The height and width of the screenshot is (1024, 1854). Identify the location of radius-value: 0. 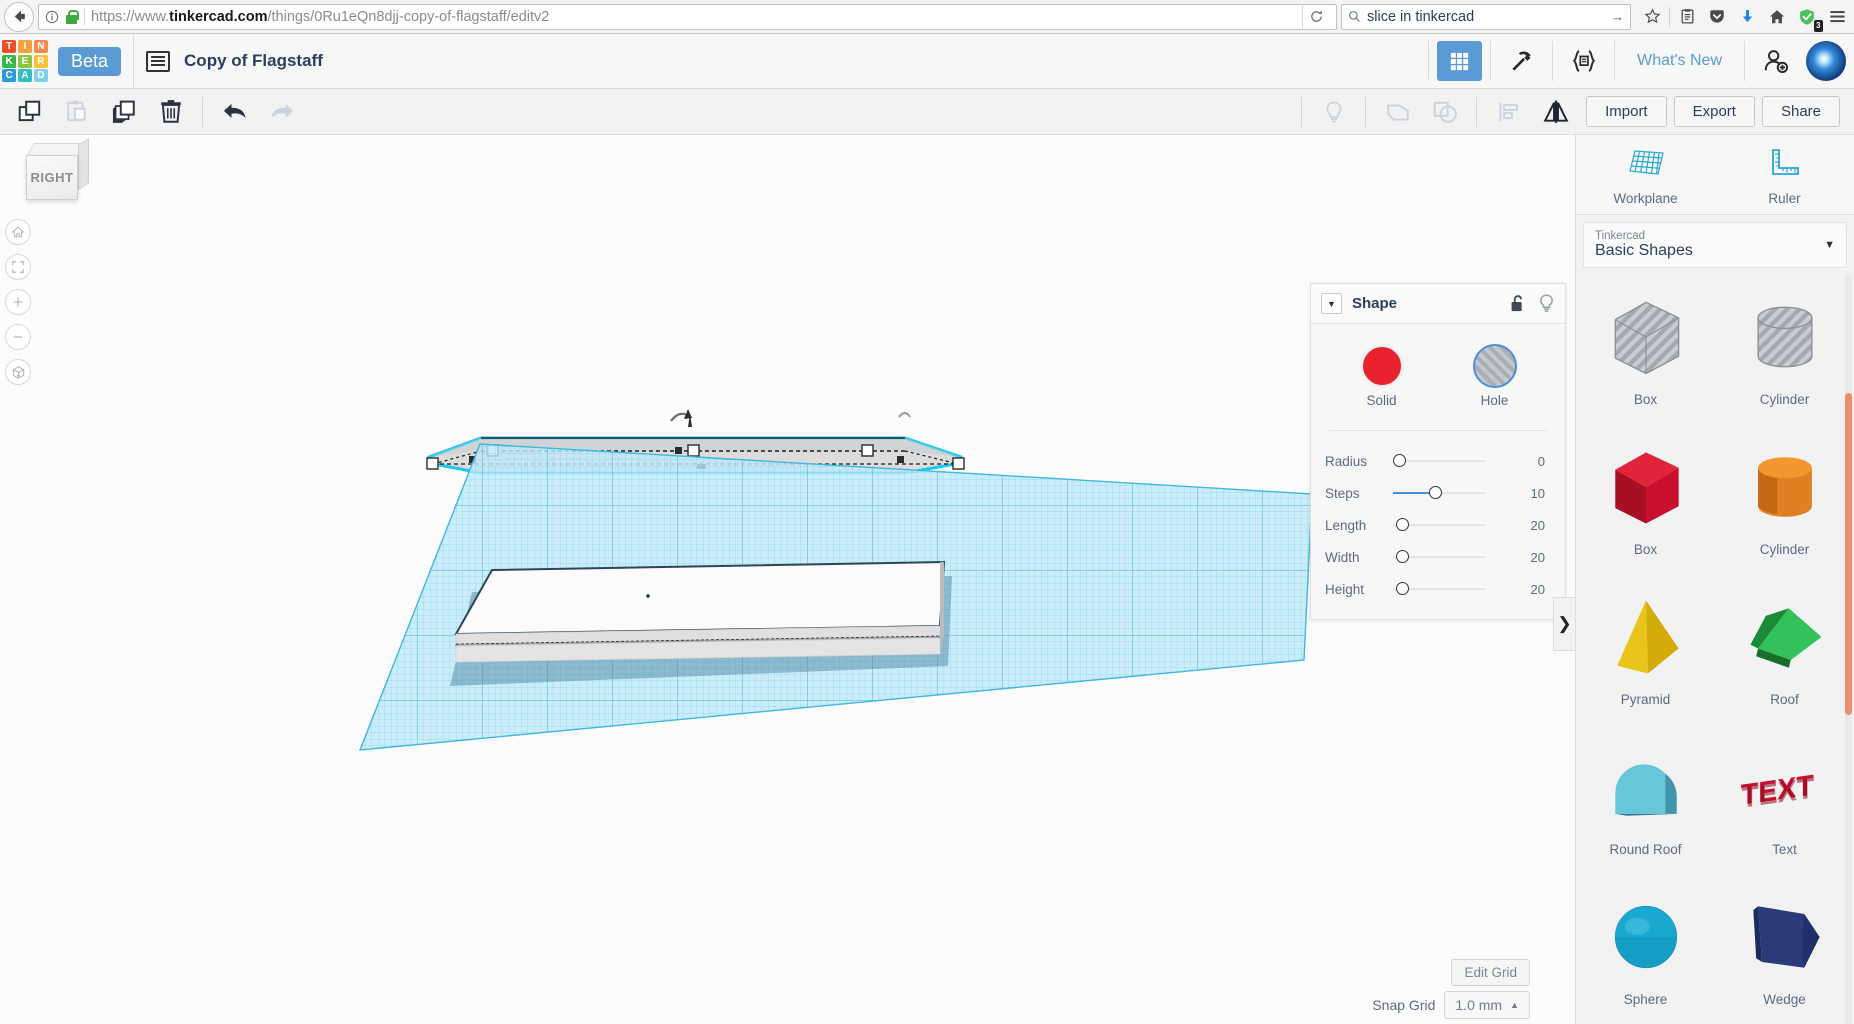
(1544, 461).